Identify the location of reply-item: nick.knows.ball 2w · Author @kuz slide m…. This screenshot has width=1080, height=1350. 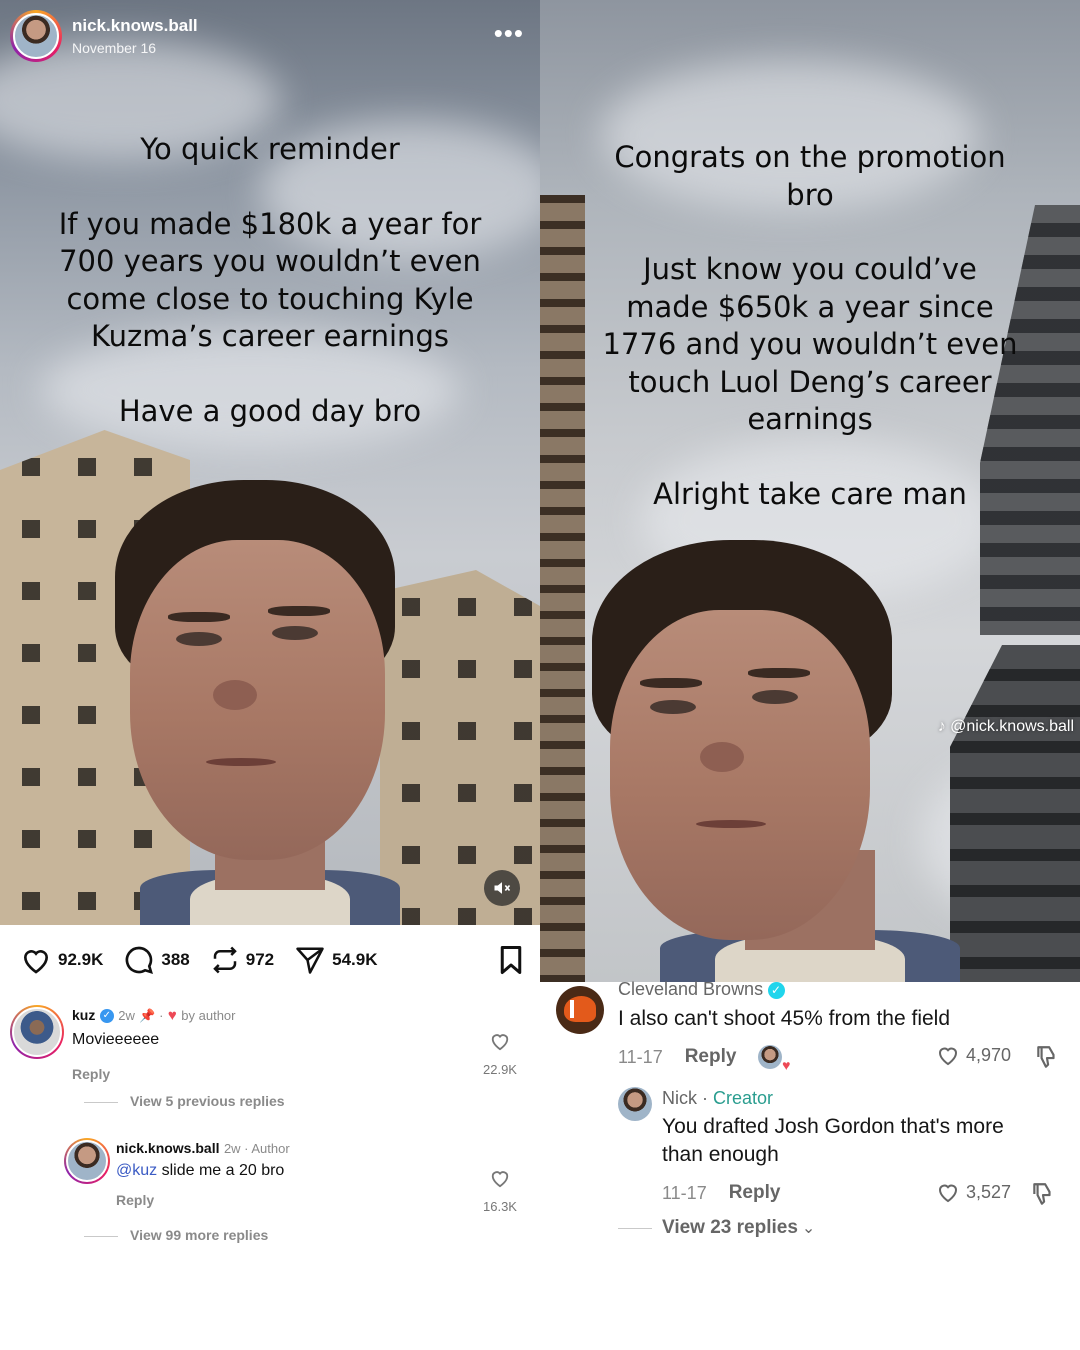
(297, 1178).